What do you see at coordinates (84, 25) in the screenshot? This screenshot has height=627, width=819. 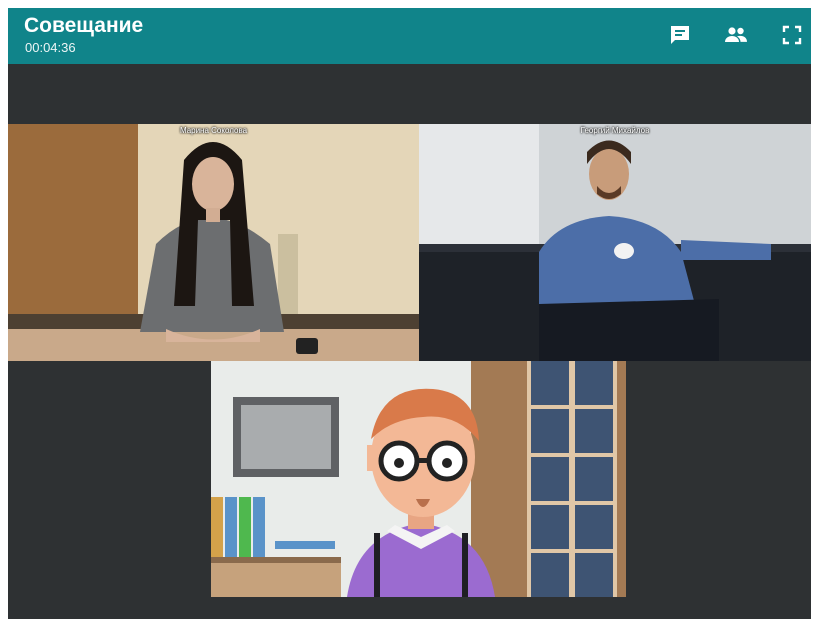 I see `meeting-title: Совещание` at bounding box center [84, 25].